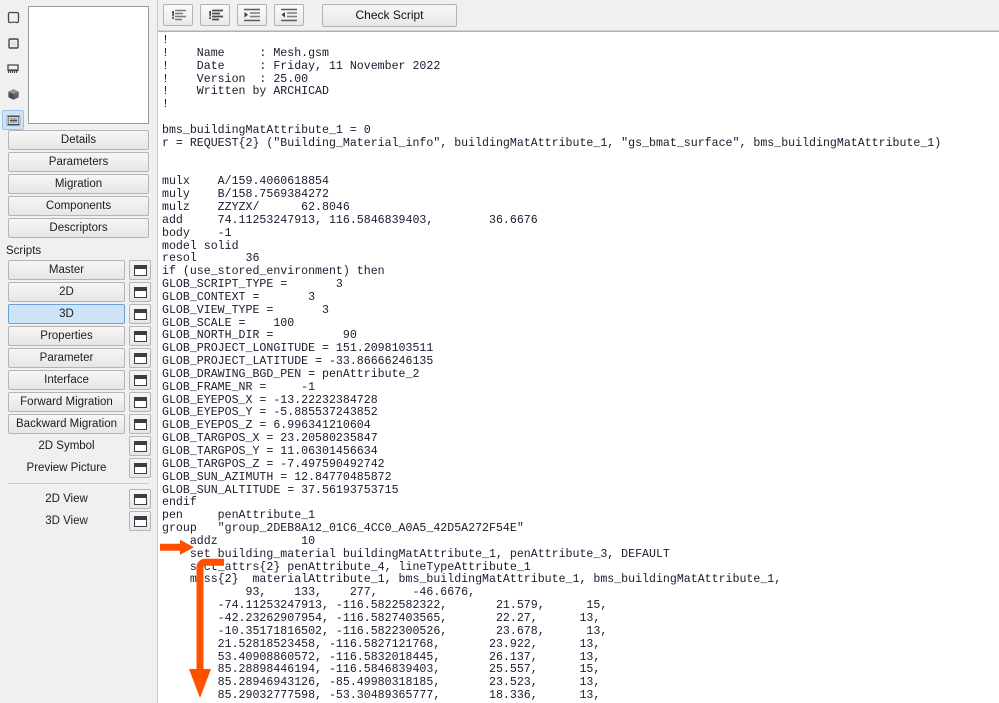 The width and height of the screenshot is (999, 703). I want to click on view-button-2d: 2D View, so click(66, 499).